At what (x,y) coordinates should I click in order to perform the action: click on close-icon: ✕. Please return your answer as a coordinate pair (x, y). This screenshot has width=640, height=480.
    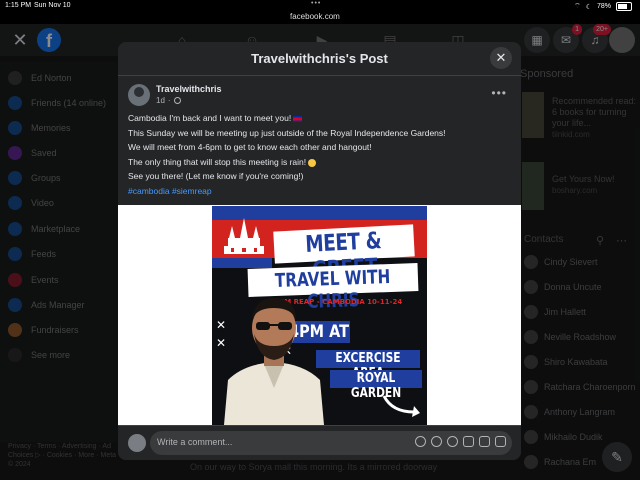
    Looking at the image, I should click on (501, 57).